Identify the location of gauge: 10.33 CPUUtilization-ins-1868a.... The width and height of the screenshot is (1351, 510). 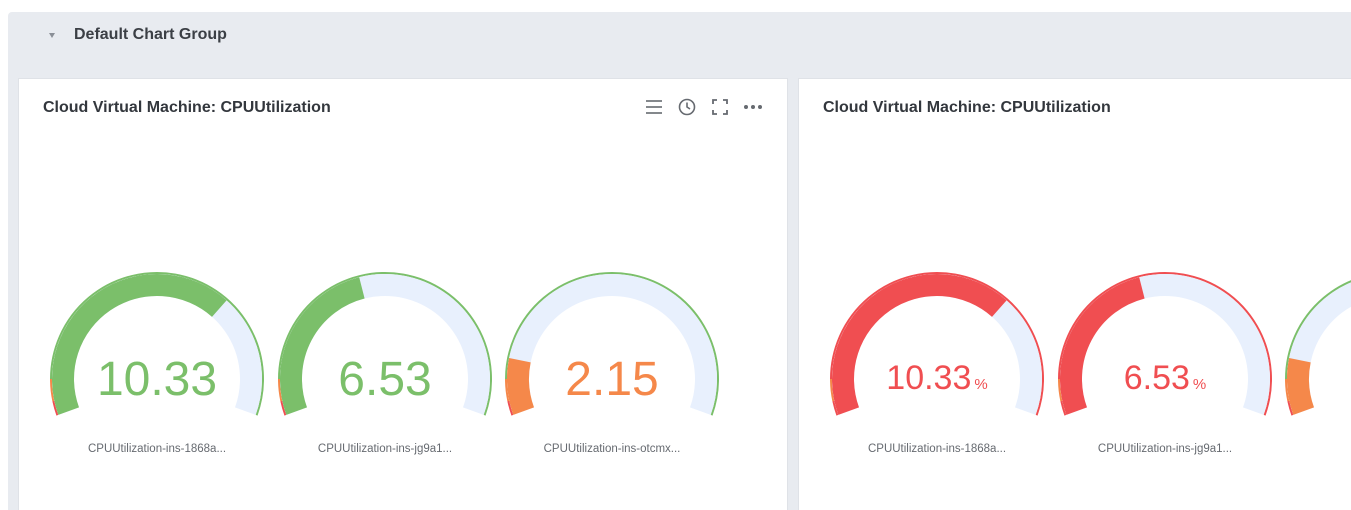
(157, 363).